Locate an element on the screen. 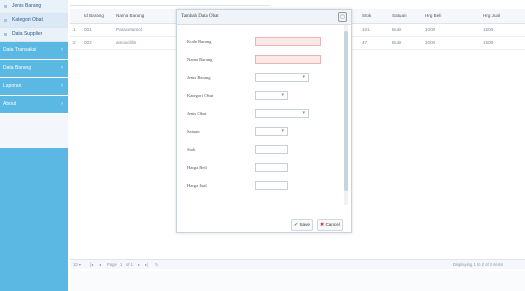 This screenshot has height=291, width=525. pager-status: Displaying 1 to 2 of 2 items is located at coordinates (478, 264).